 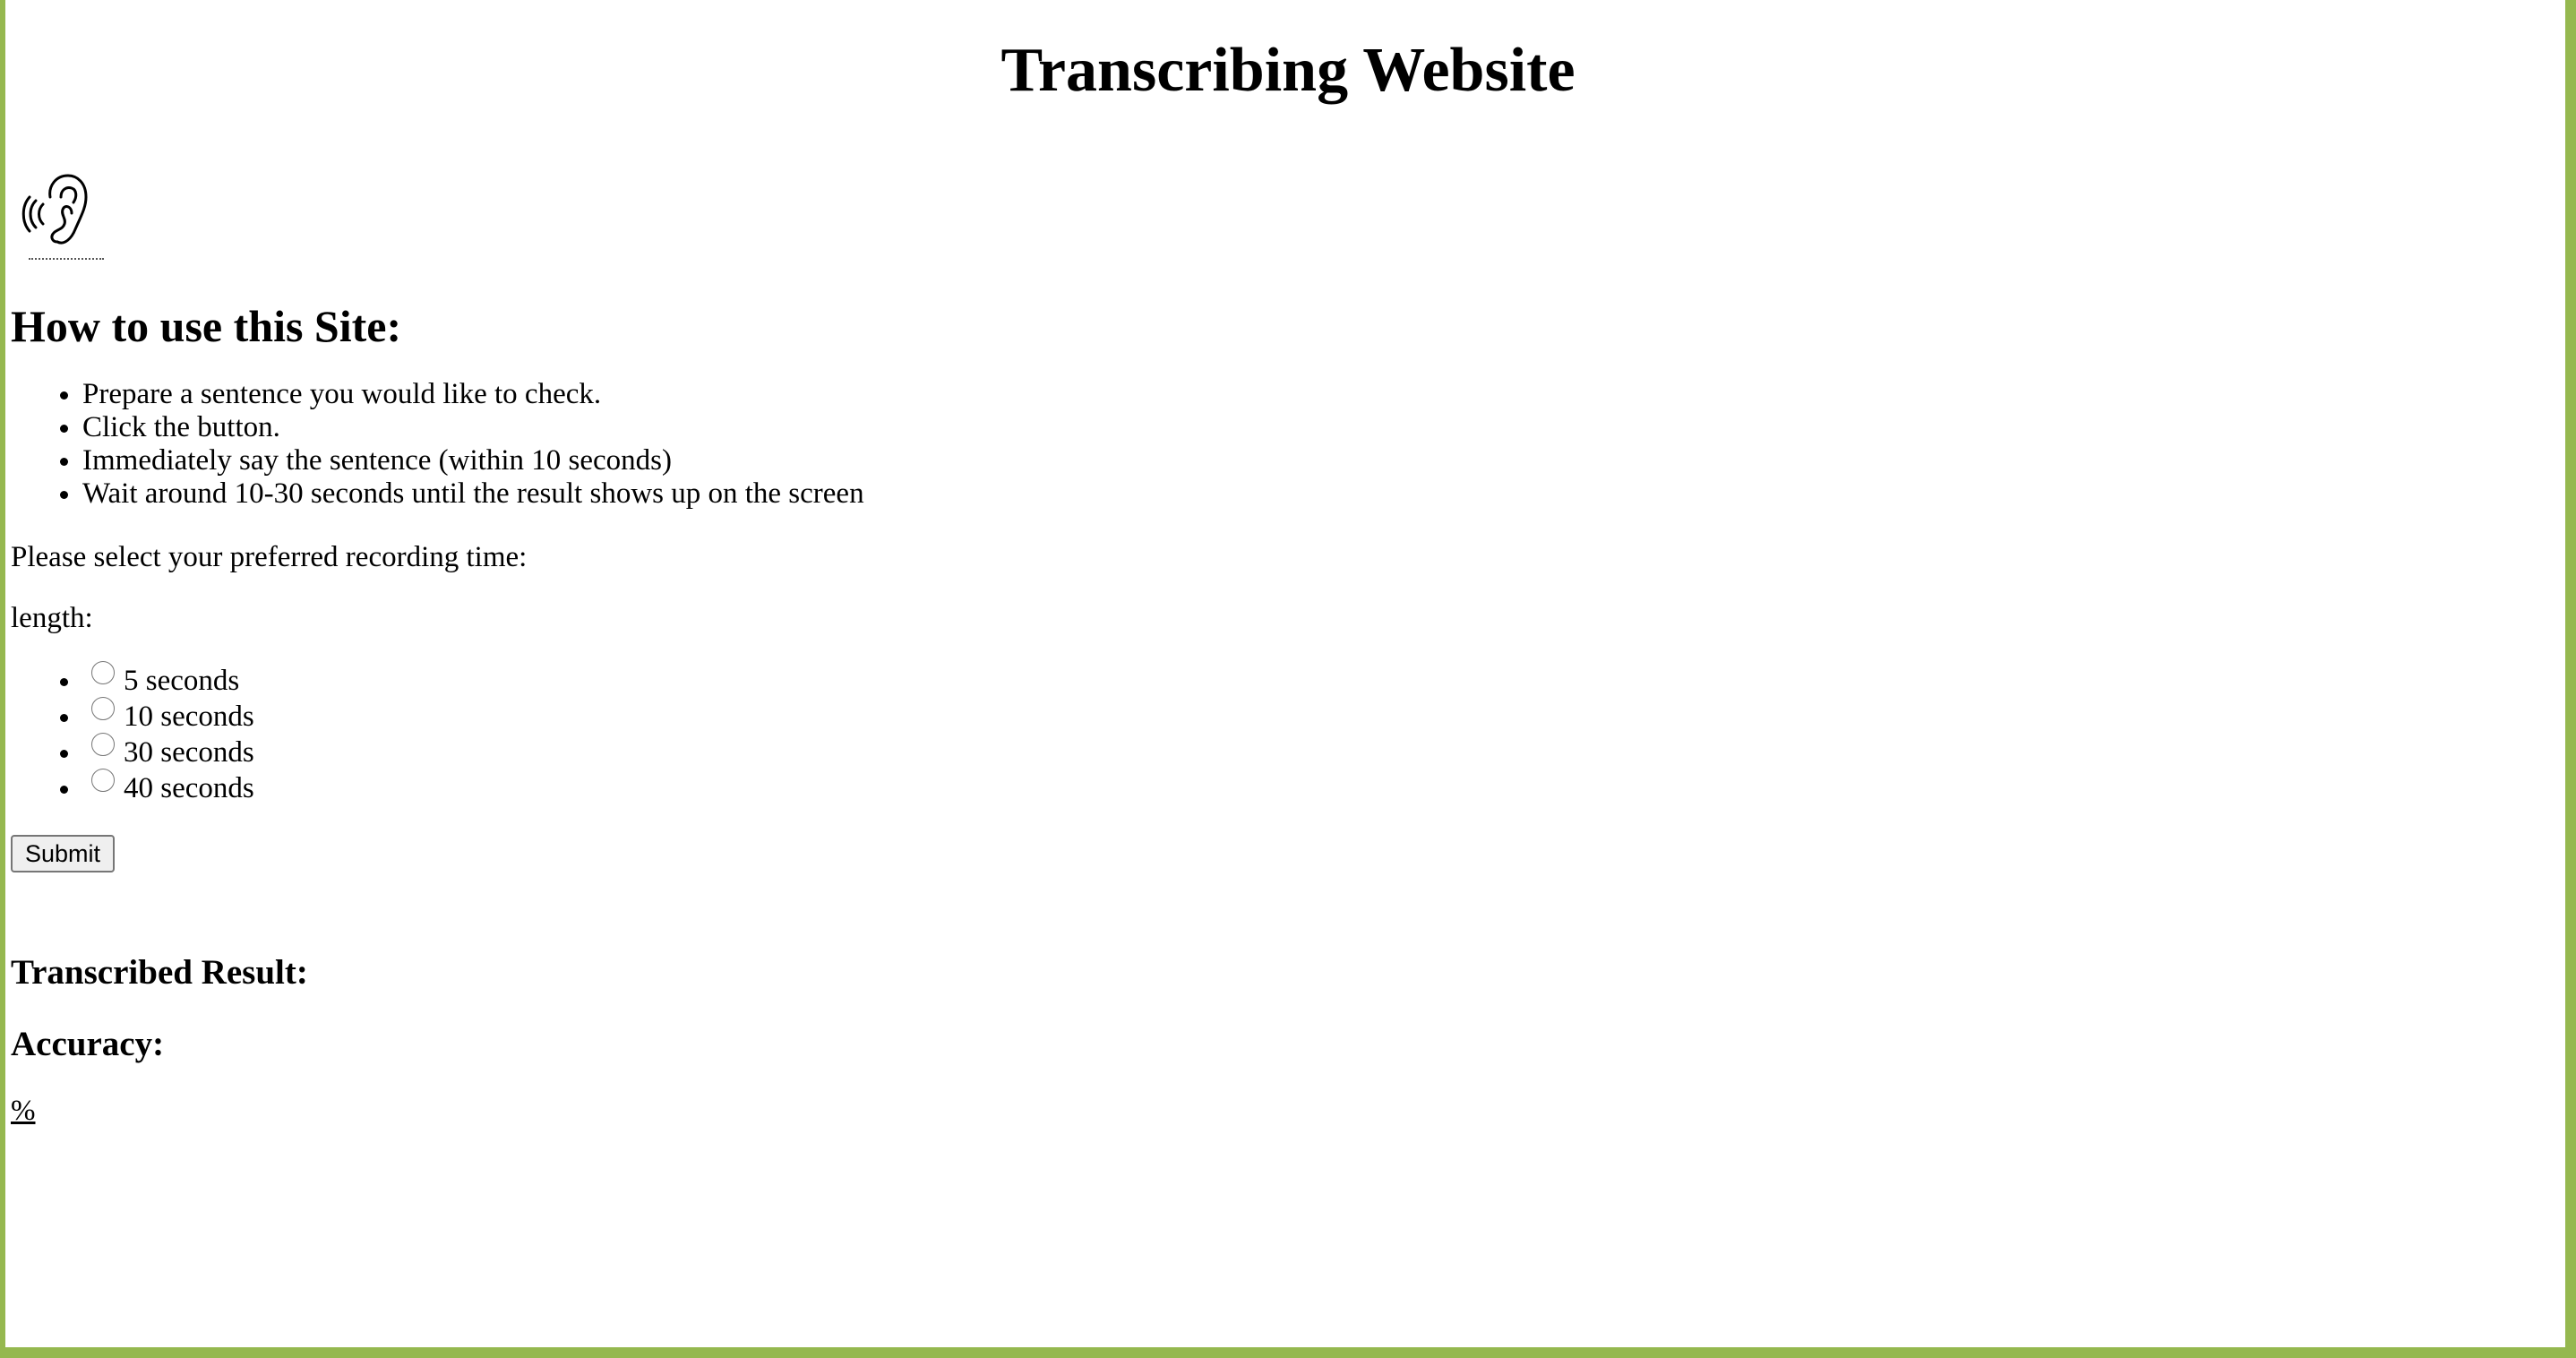 What do you see at coordinates (1323, 427) in the screenshot?
I see `list-item: Click the button.` at bounding box center [1323, 427].